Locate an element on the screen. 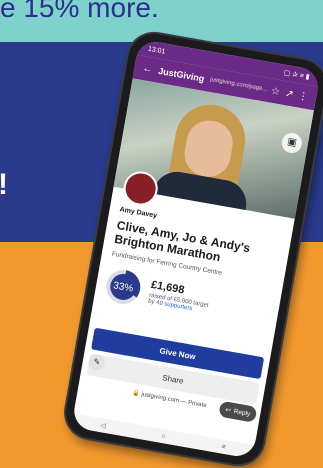 Image resolution: width=323 pixels, height=468 pixels. progress-ring: 33% is located at coordinates (123, 287).